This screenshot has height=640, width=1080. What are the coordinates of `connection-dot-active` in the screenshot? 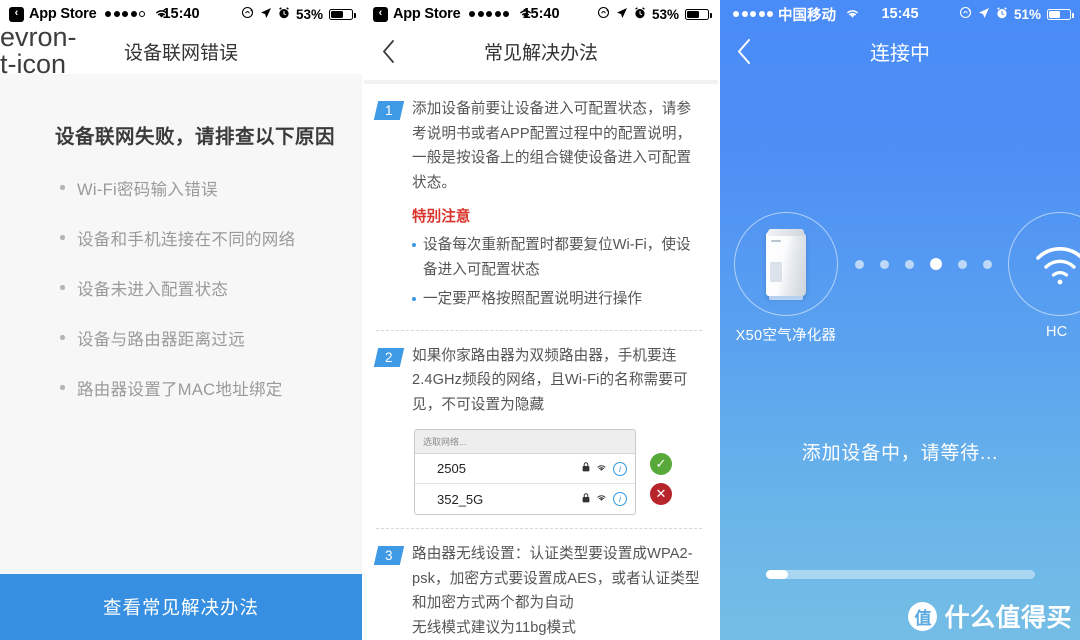 It's located at (935, 264).